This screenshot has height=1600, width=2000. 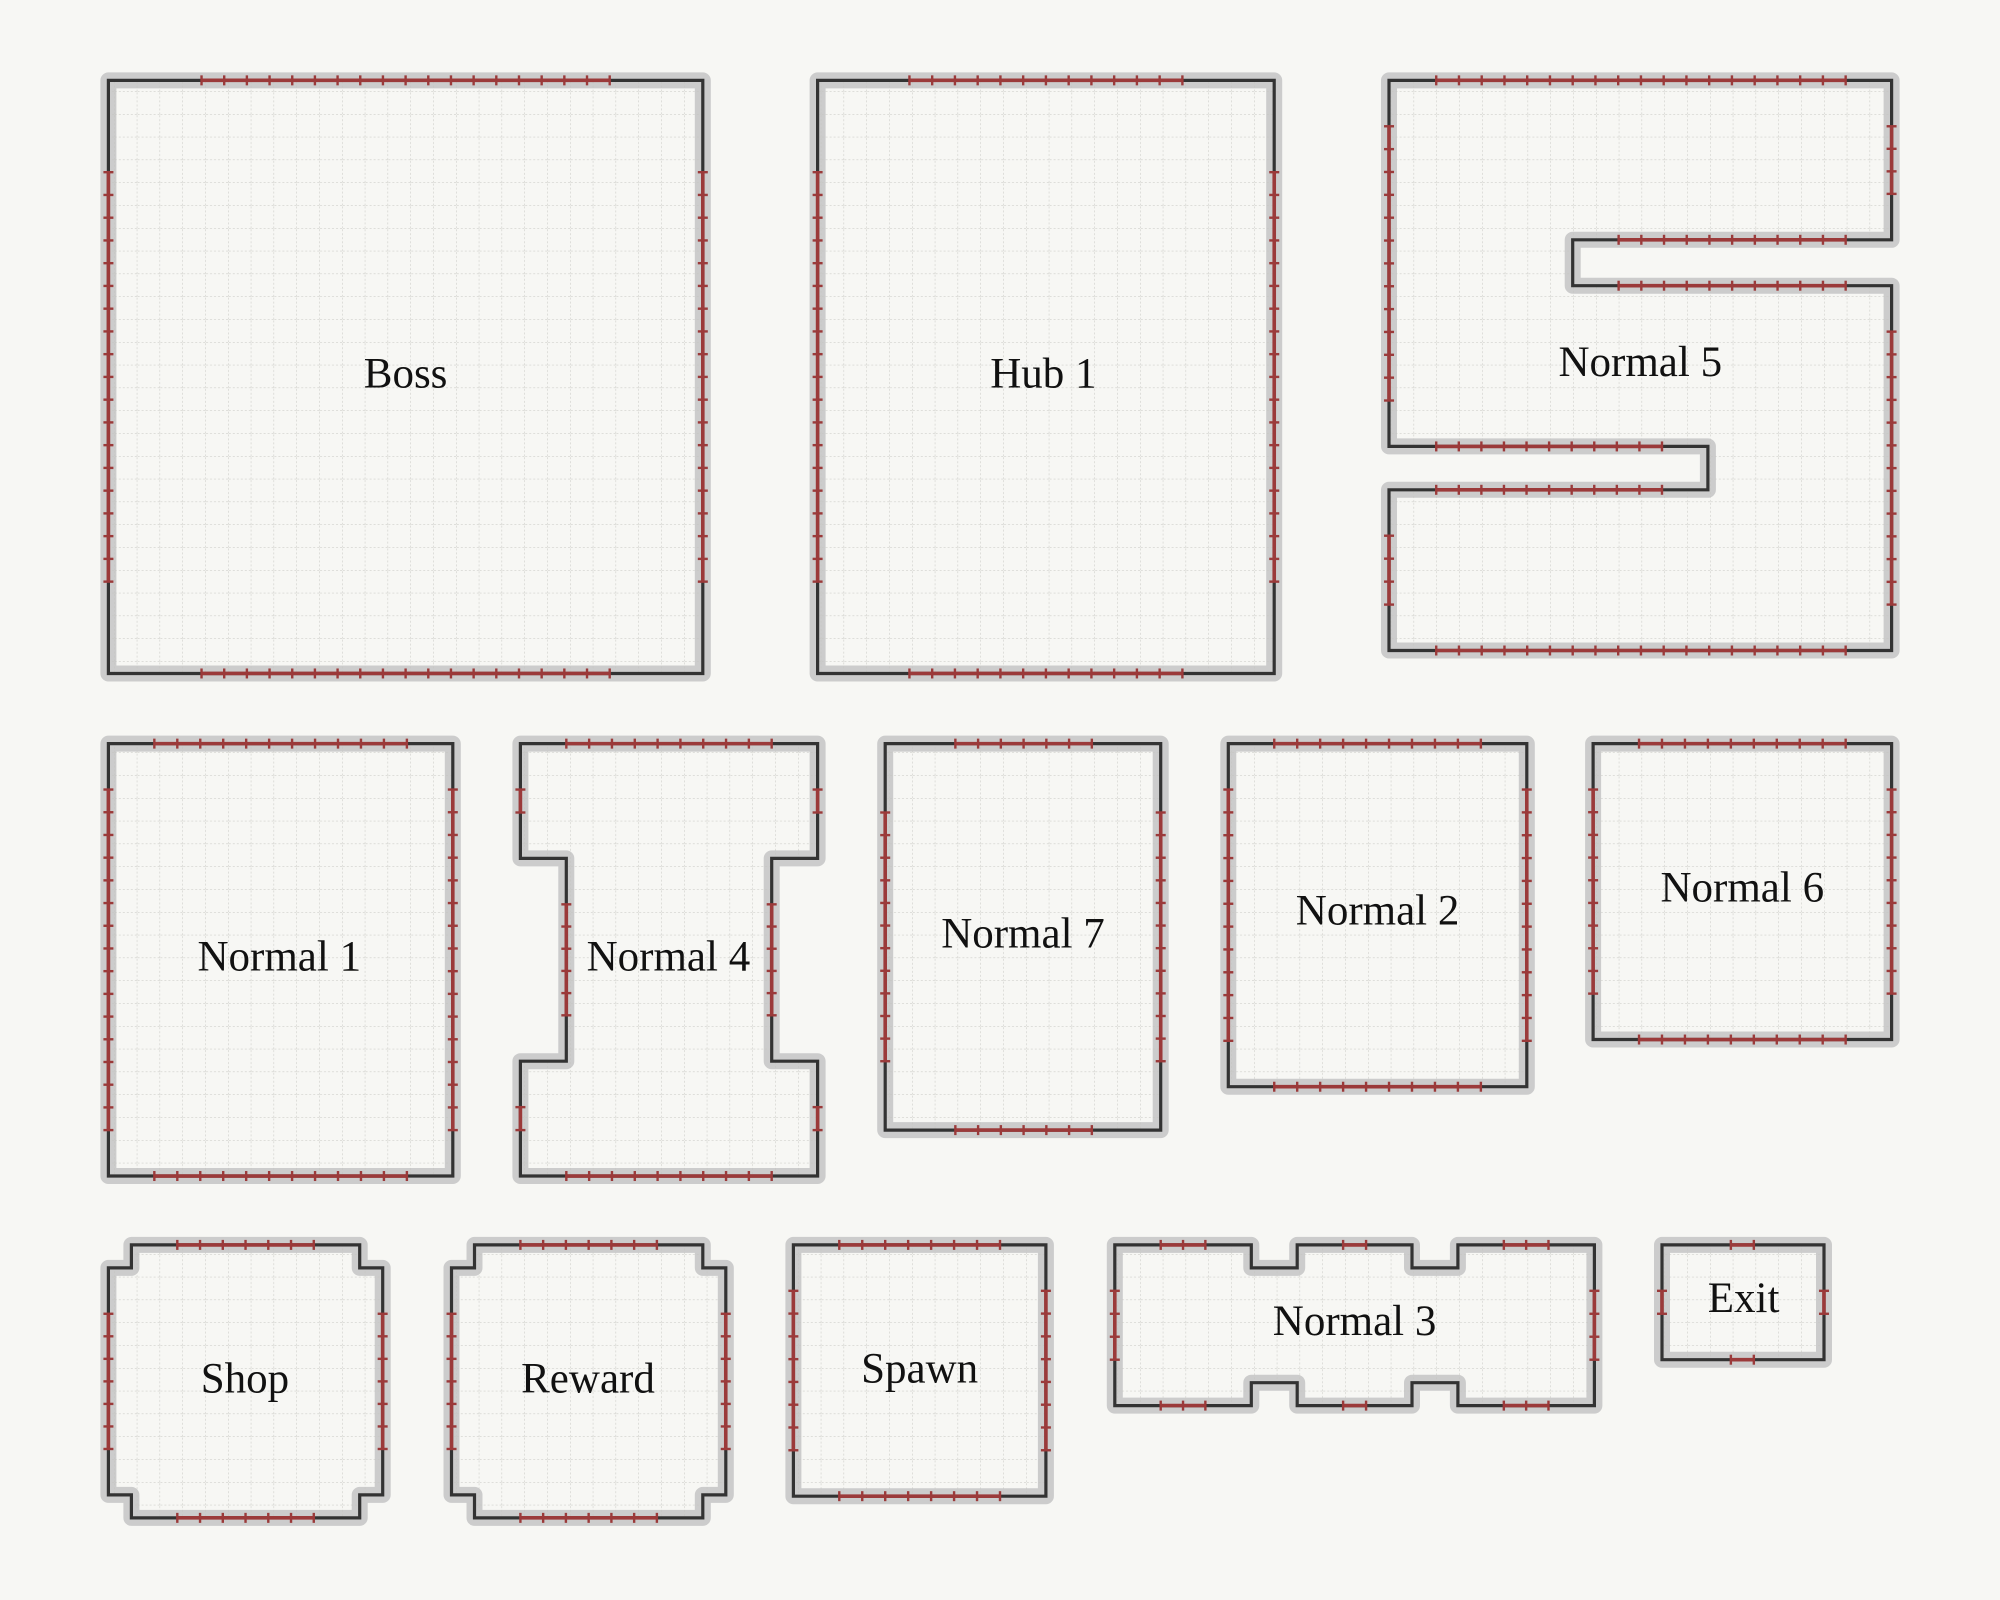 I want to click on room-normal-6: Normal 6, so click(x=1742, y=891).